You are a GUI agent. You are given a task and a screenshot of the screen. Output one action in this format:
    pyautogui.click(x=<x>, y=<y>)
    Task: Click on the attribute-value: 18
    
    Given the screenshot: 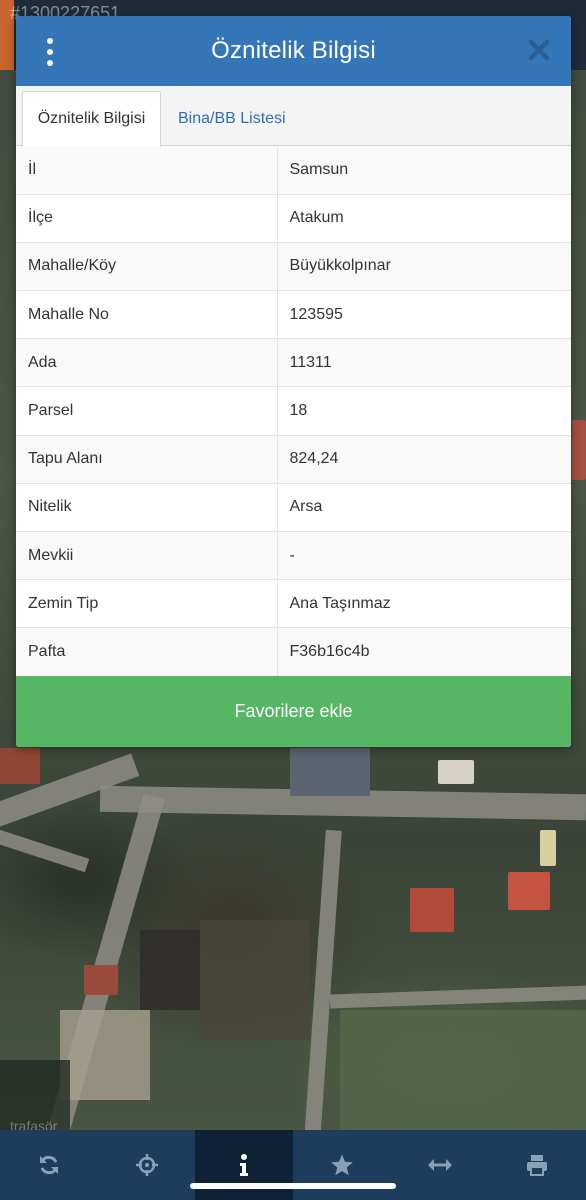 What is the action you would take?
    pyautogui.click(x=424, y=411)
    